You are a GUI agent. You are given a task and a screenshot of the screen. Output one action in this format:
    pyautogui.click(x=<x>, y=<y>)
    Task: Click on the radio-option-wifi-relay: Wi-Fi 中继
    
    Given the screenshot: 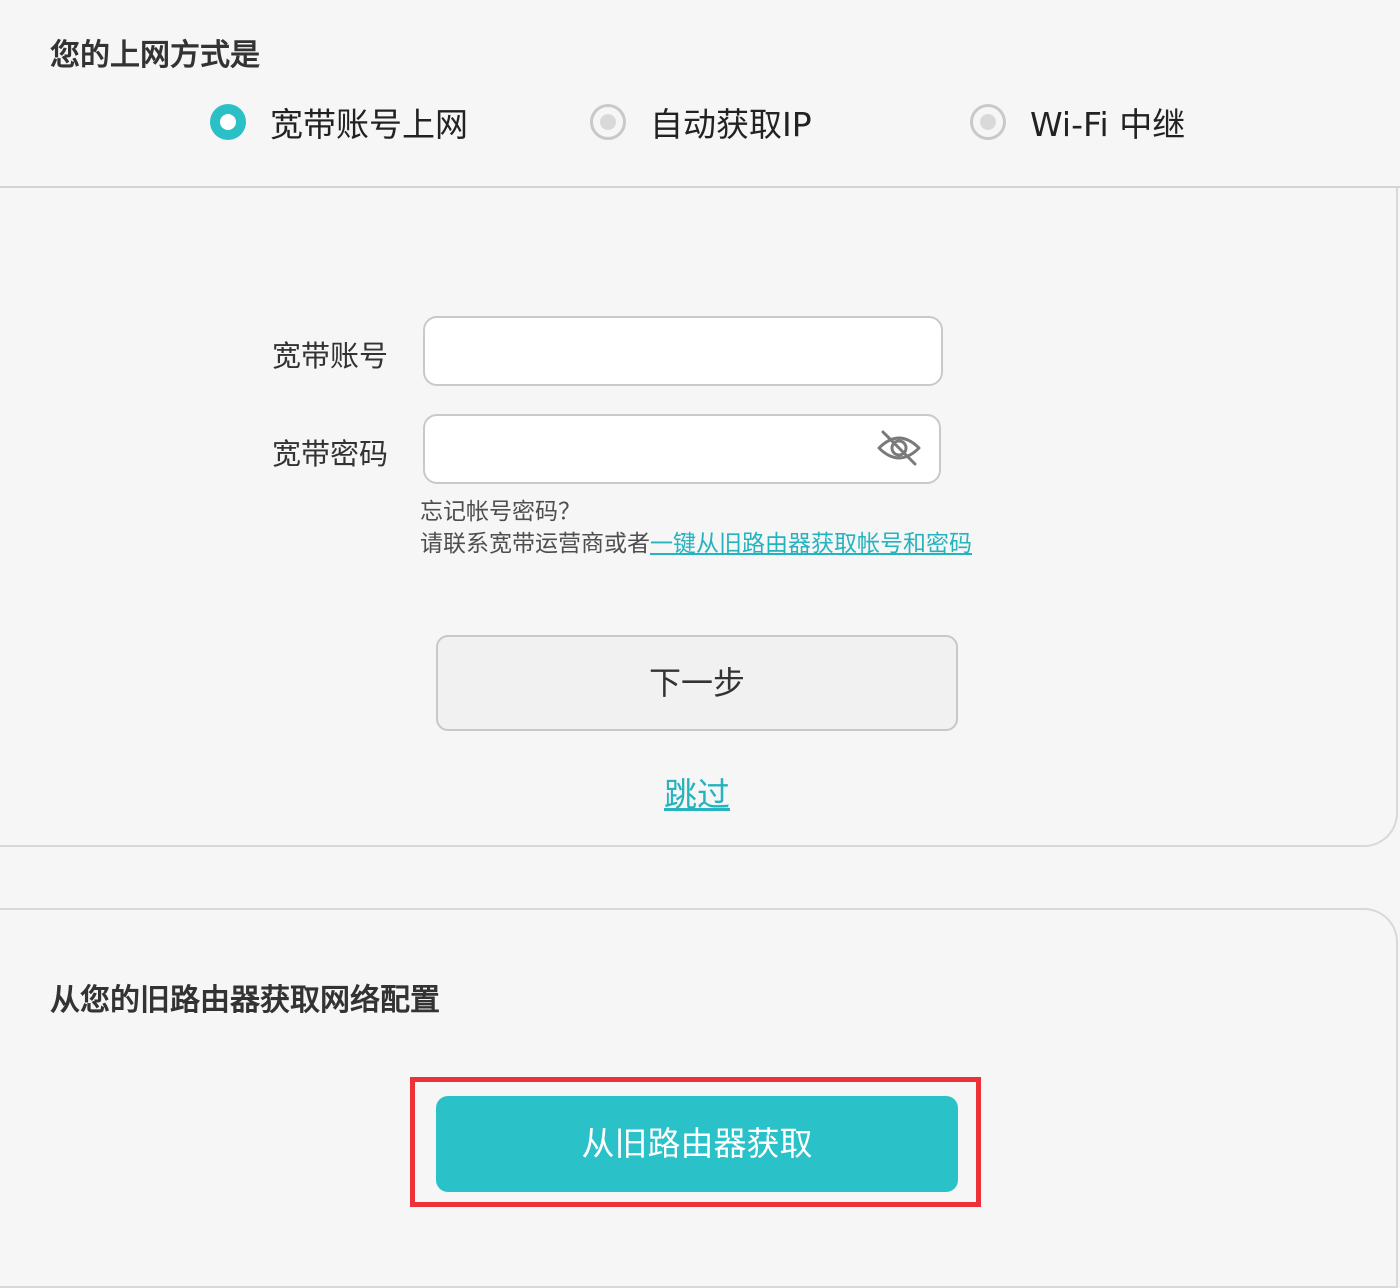 What is the action you would take?
    pyautogui.click(x=1077, y=122)
    